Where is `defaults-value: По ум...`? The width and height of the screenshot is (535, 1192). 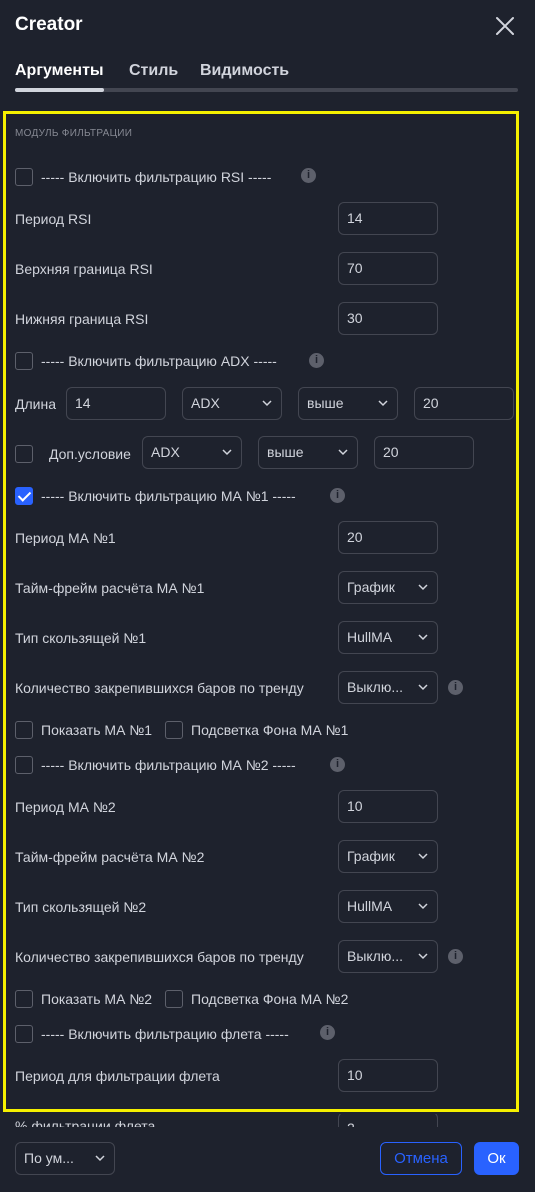
defaults-value: По ум... is located at coordinates (49, 1158).